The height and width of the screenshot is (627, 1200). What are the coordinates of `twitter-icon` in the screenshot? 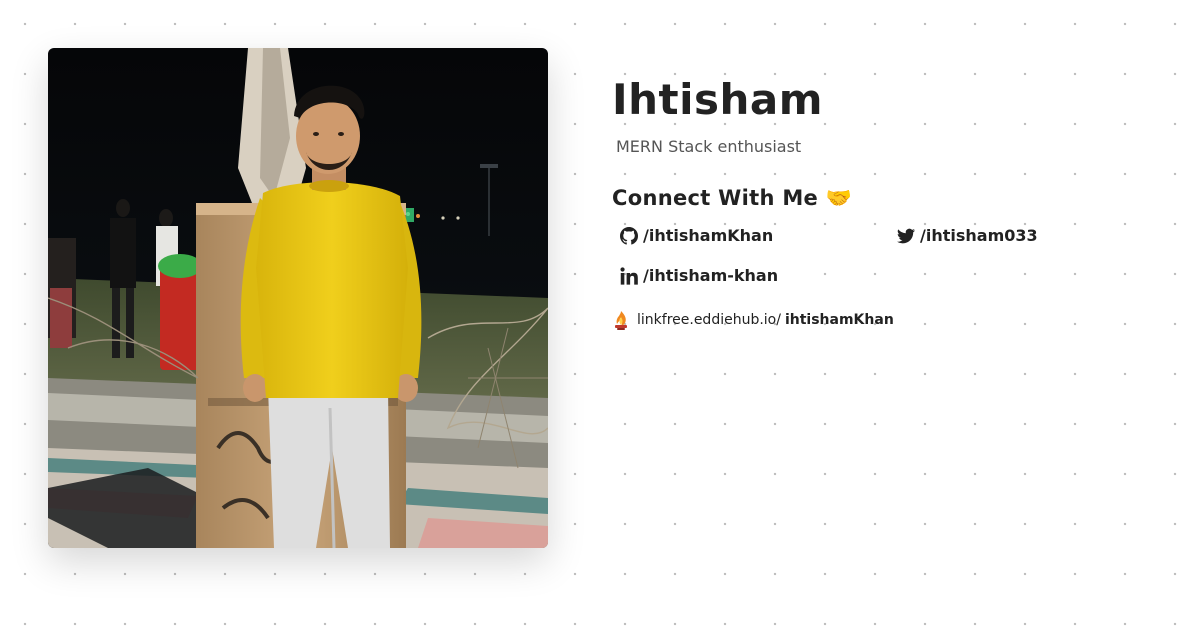 It's located at (906, 236).